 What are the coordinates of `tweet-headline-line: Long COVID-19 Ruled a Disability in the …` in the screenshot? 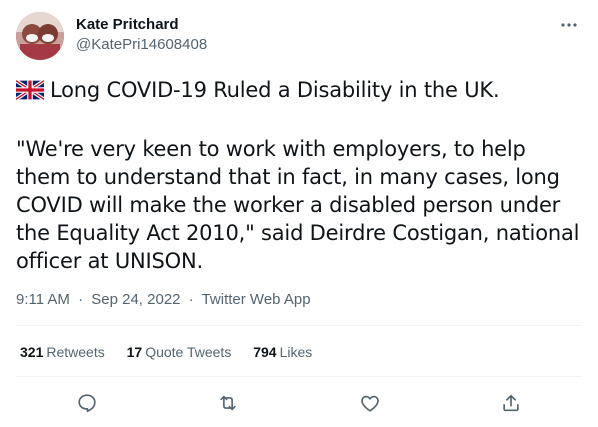 It's located at (298, 91).